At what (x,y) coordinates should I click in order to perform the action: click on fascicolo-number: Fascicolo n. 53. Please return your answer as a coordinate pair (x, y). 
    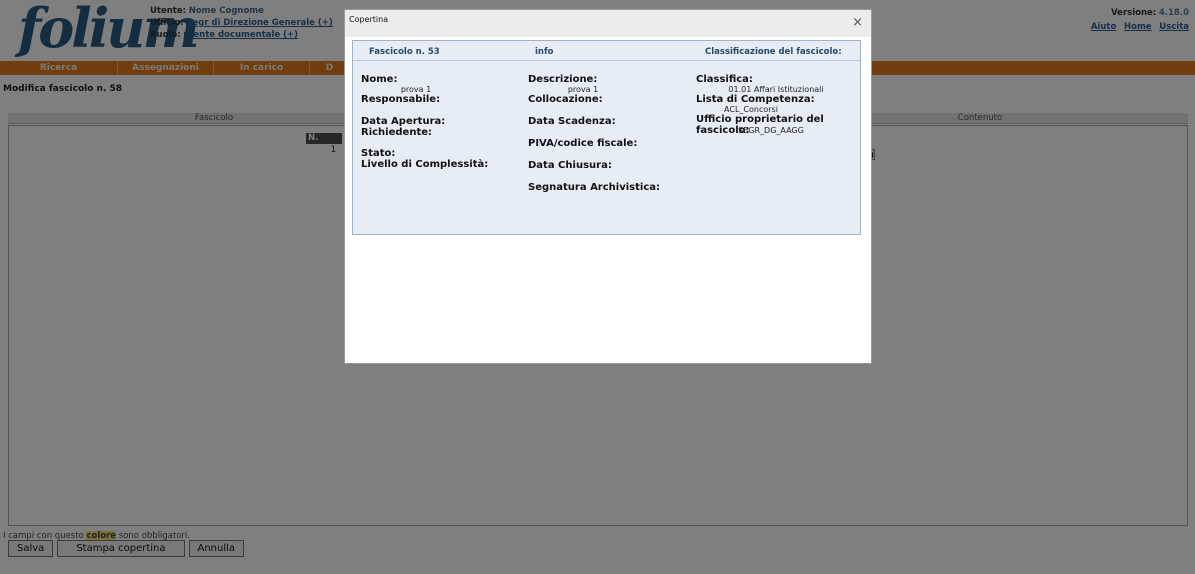
    Looking at the image, I should click on (404, 52).